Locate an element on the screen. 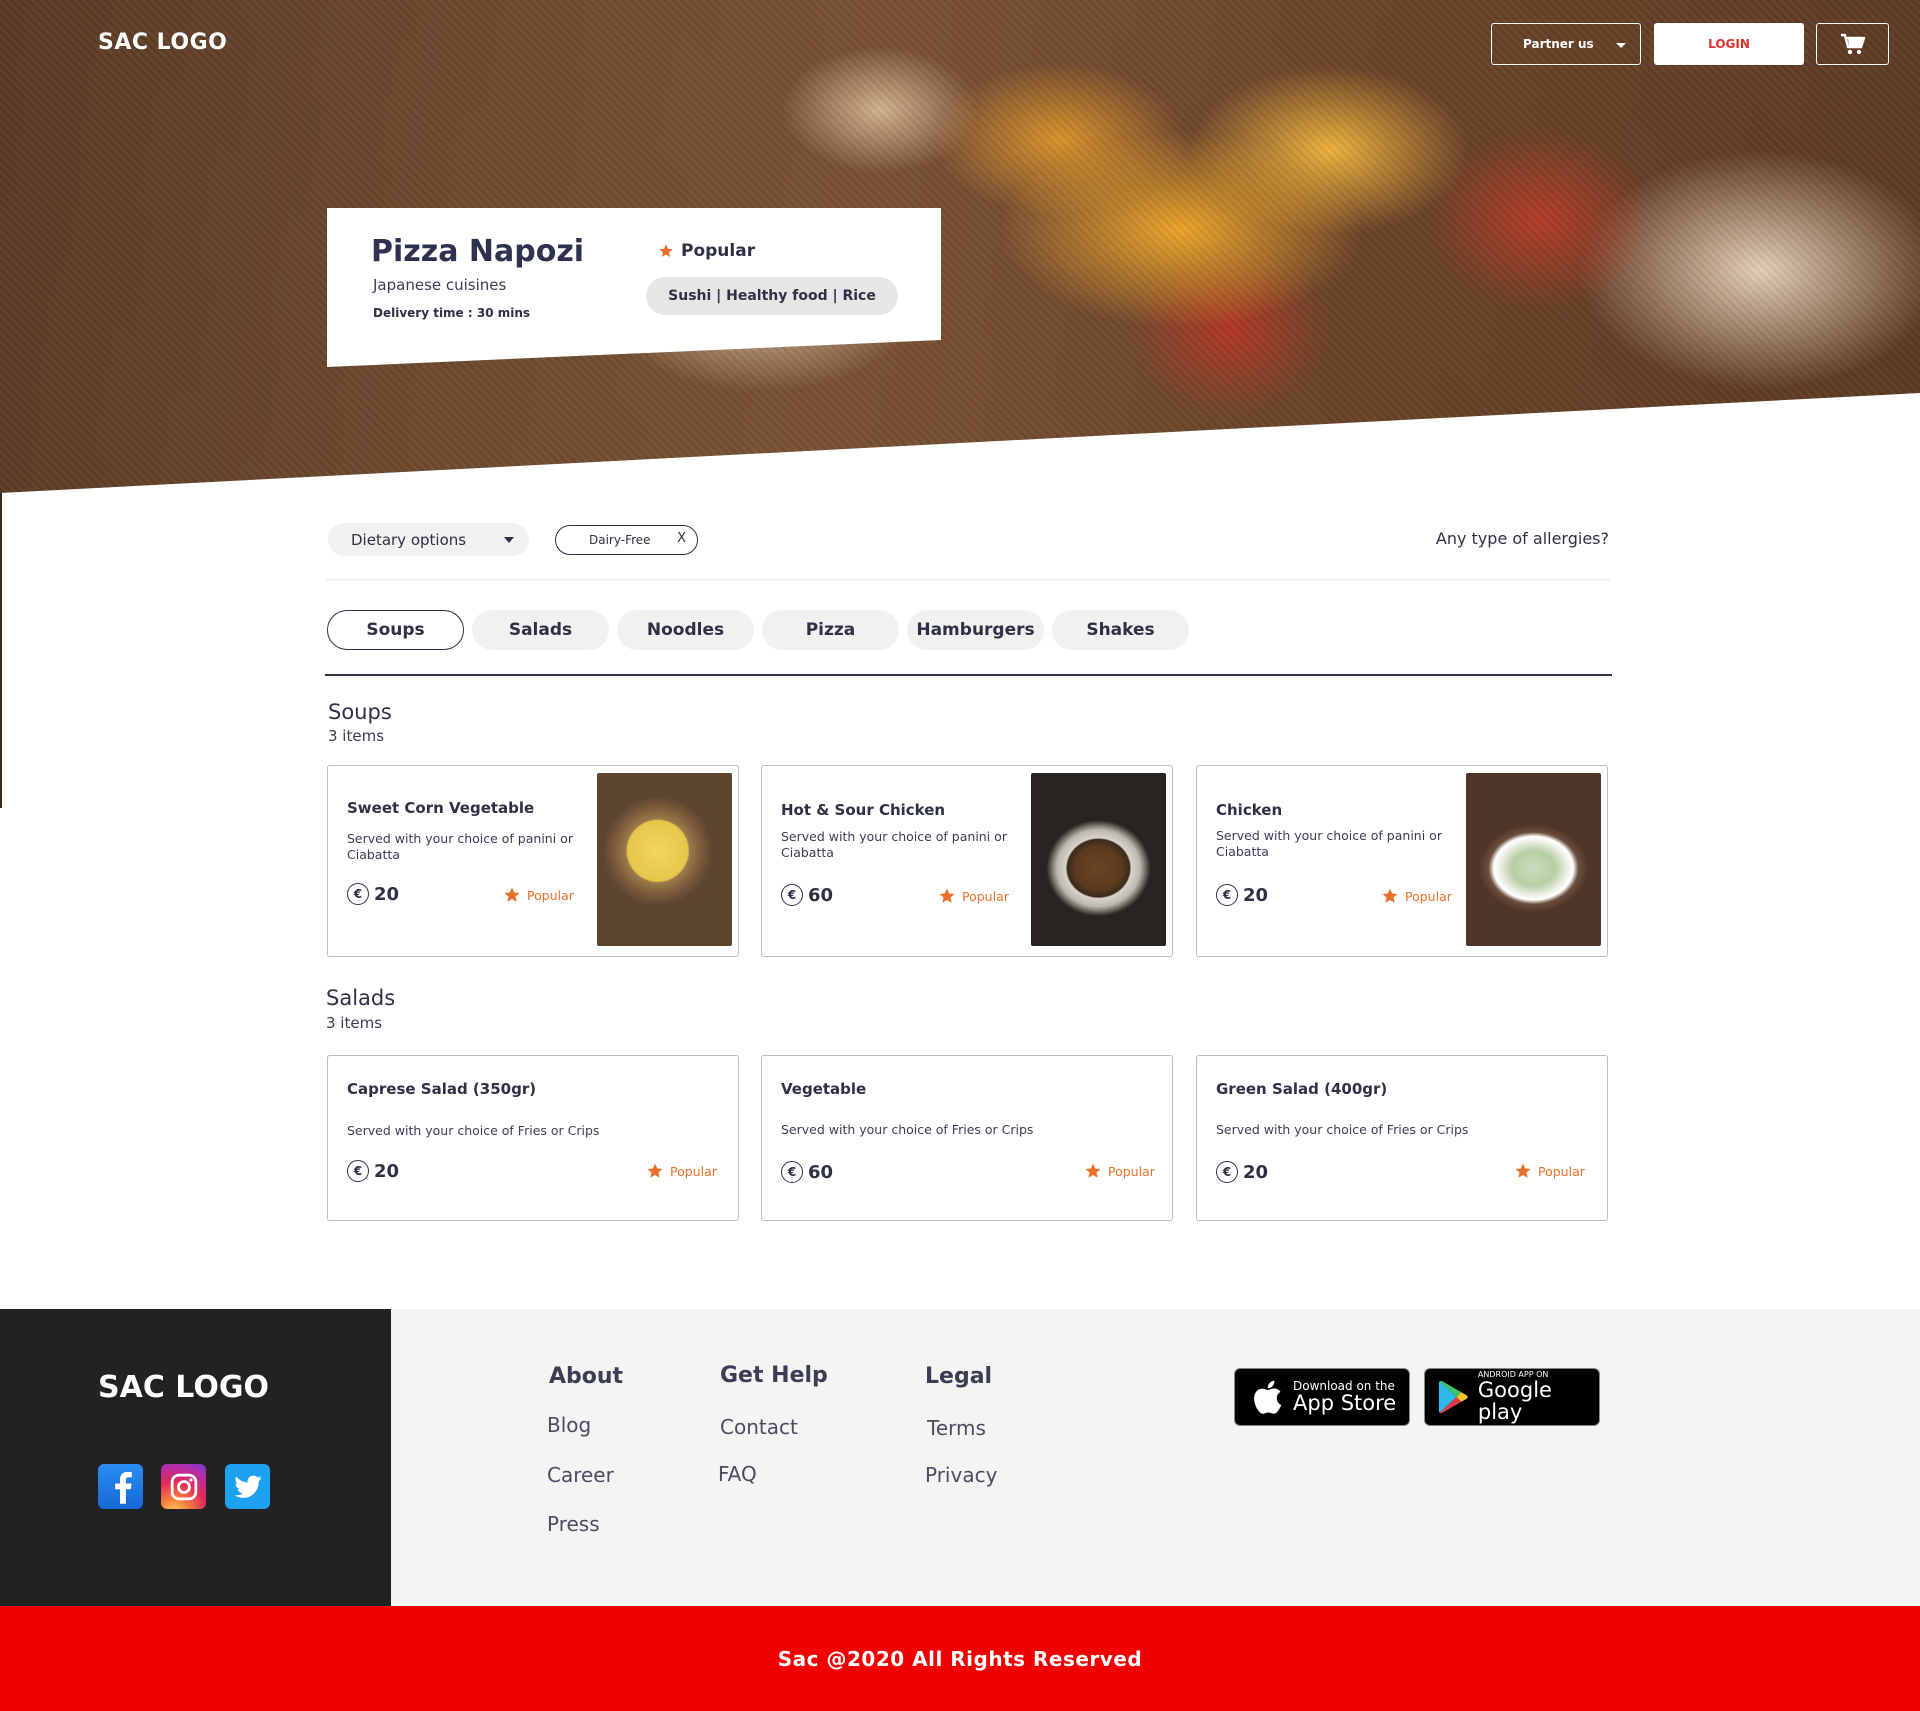 This screenshot has width=1920, height=1711. cart-icon is located at coordinates (1852, 44).